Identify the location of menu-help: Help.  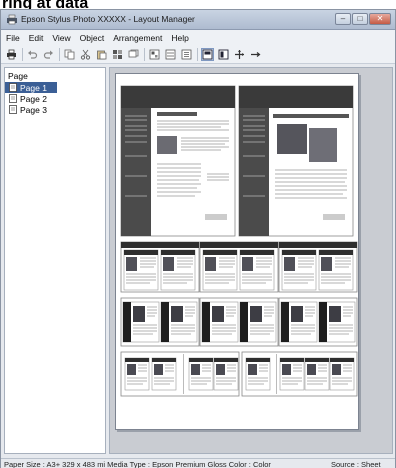
(179, 38).